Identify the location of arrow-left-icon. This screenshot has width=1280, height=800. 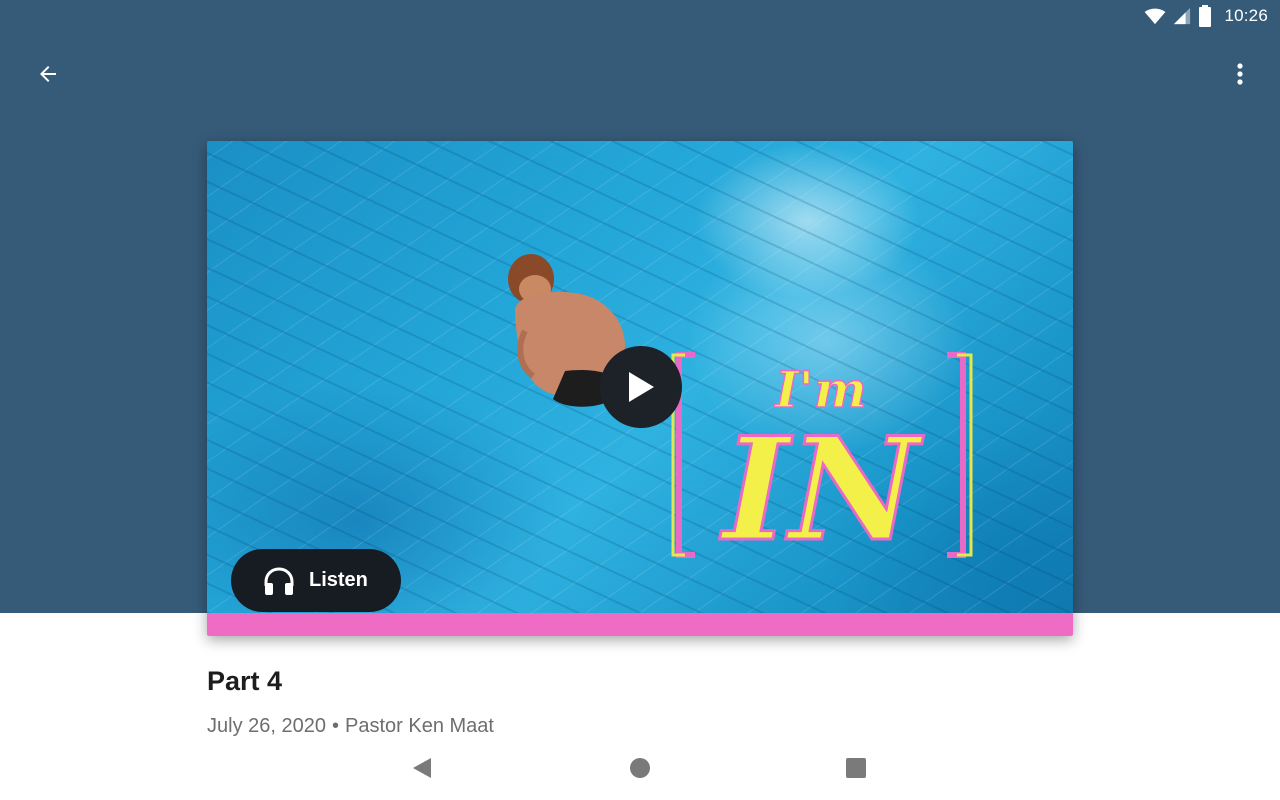
(48, 74).